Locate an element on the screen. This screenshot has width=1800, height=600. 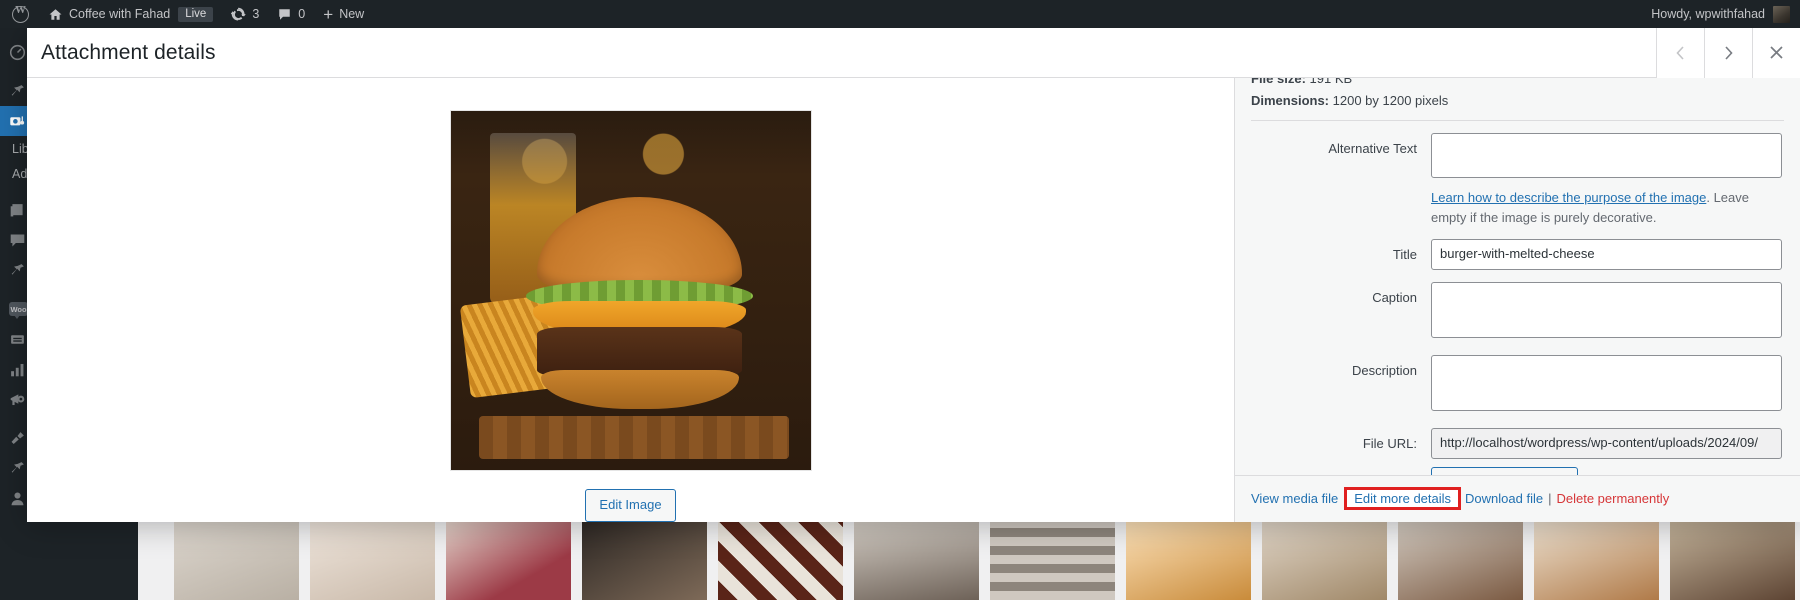
setting-file-url: File URL: Copy URL to clipboard is located at coordinates (1516, 451).